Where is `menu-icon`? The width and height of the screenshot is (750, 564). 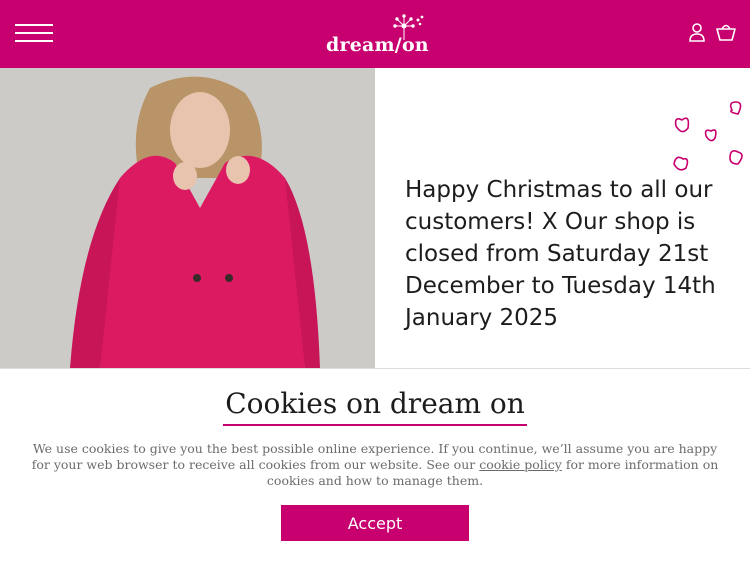
menu-icon is located at coordinates (34, 33).